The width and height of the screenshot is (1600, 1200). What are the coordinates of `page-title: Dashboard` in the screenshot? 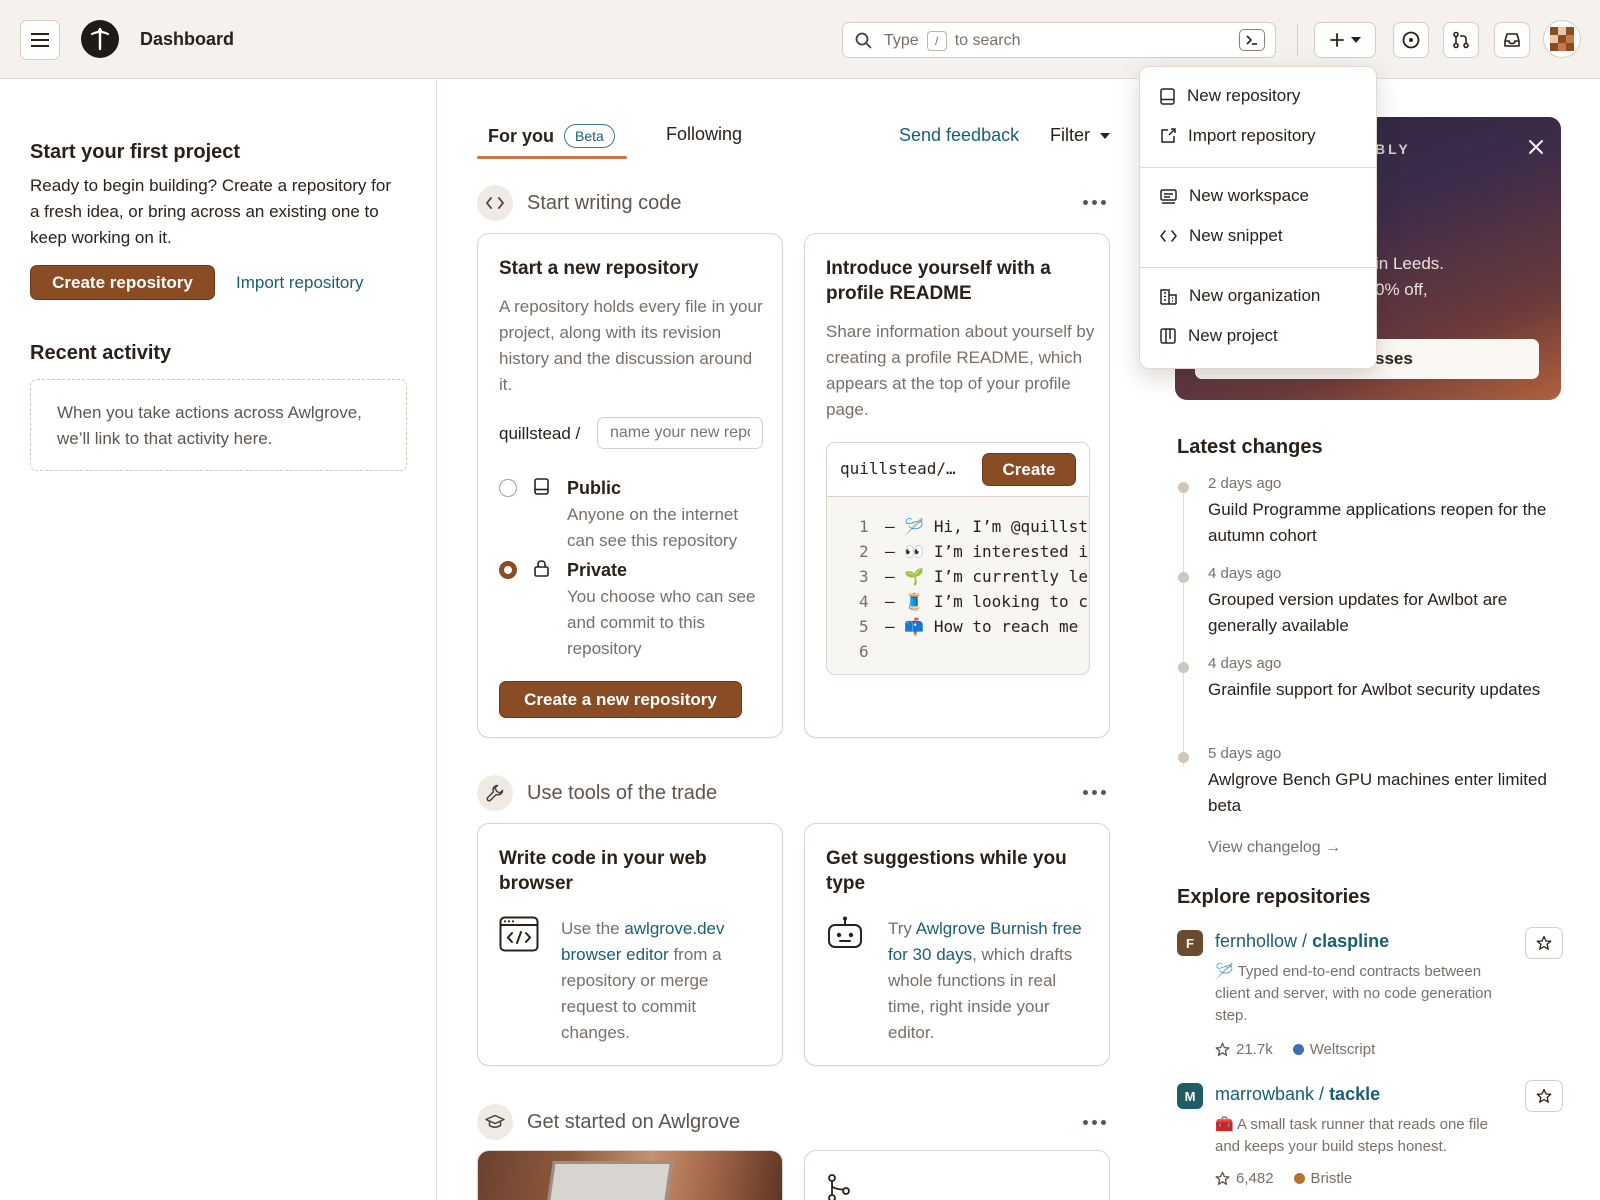 It's located at (187, 39).